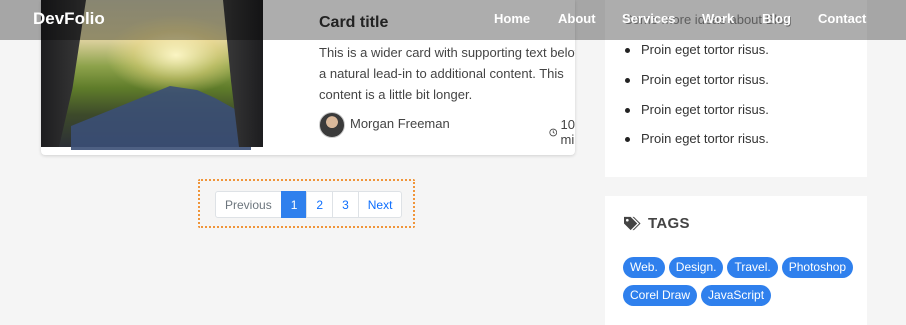 The width and height of the screenshot is (906, 325). I want to click on tag-icon, so click(632, 223).